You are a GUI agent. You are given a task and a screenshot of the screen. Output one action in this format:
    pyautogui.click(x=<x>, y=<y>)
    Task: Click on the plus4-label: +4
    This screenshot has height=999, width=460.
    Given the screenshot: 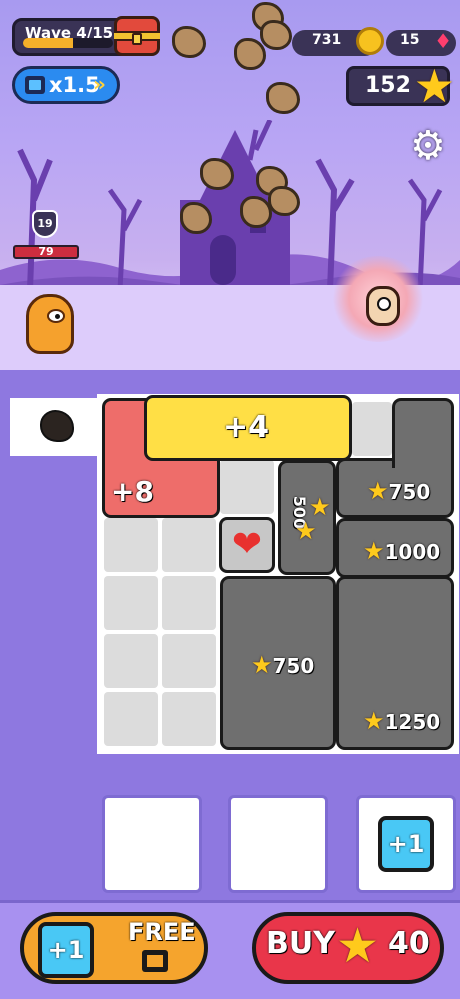 What is the action you would take?
    pyautogui.click(x=246, y=427)
    